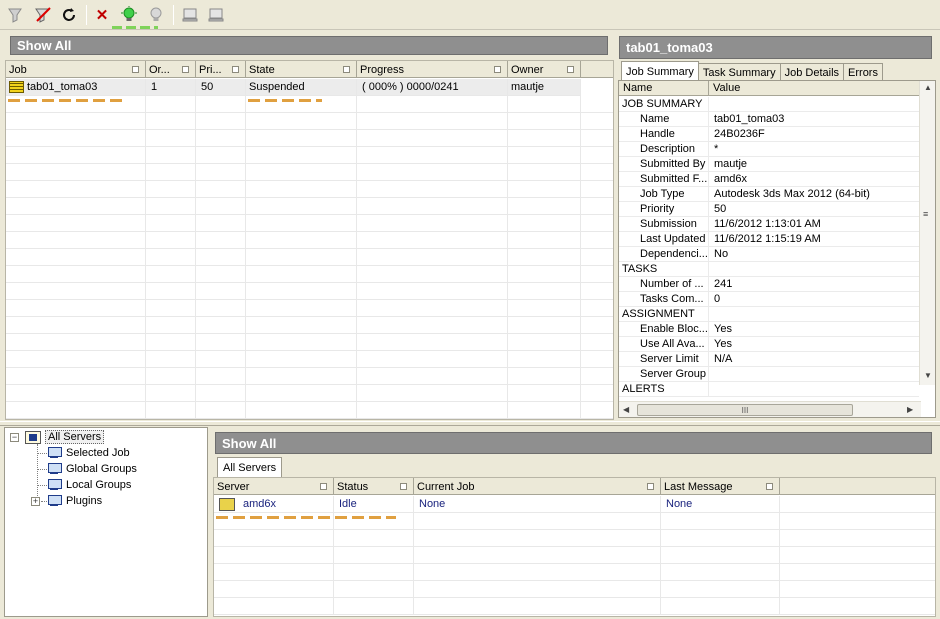 This screenshot has width=940, height=619. I want to click on scroll-thumb: III, so click(745, 410).